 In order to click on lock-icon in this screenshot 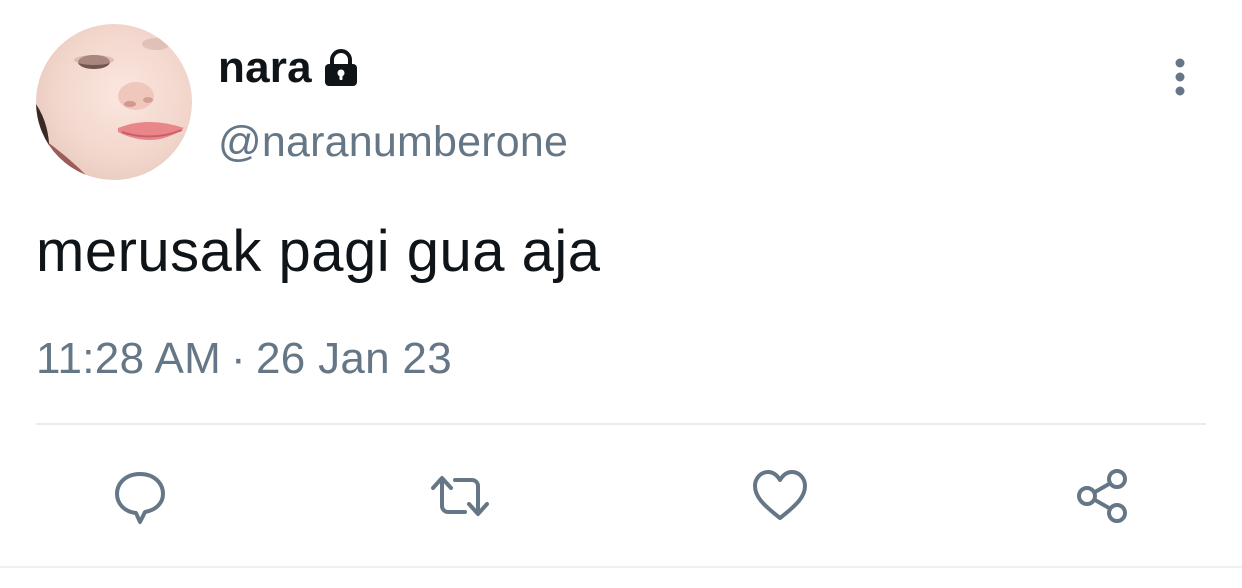, I will do `click(342, 68)`.